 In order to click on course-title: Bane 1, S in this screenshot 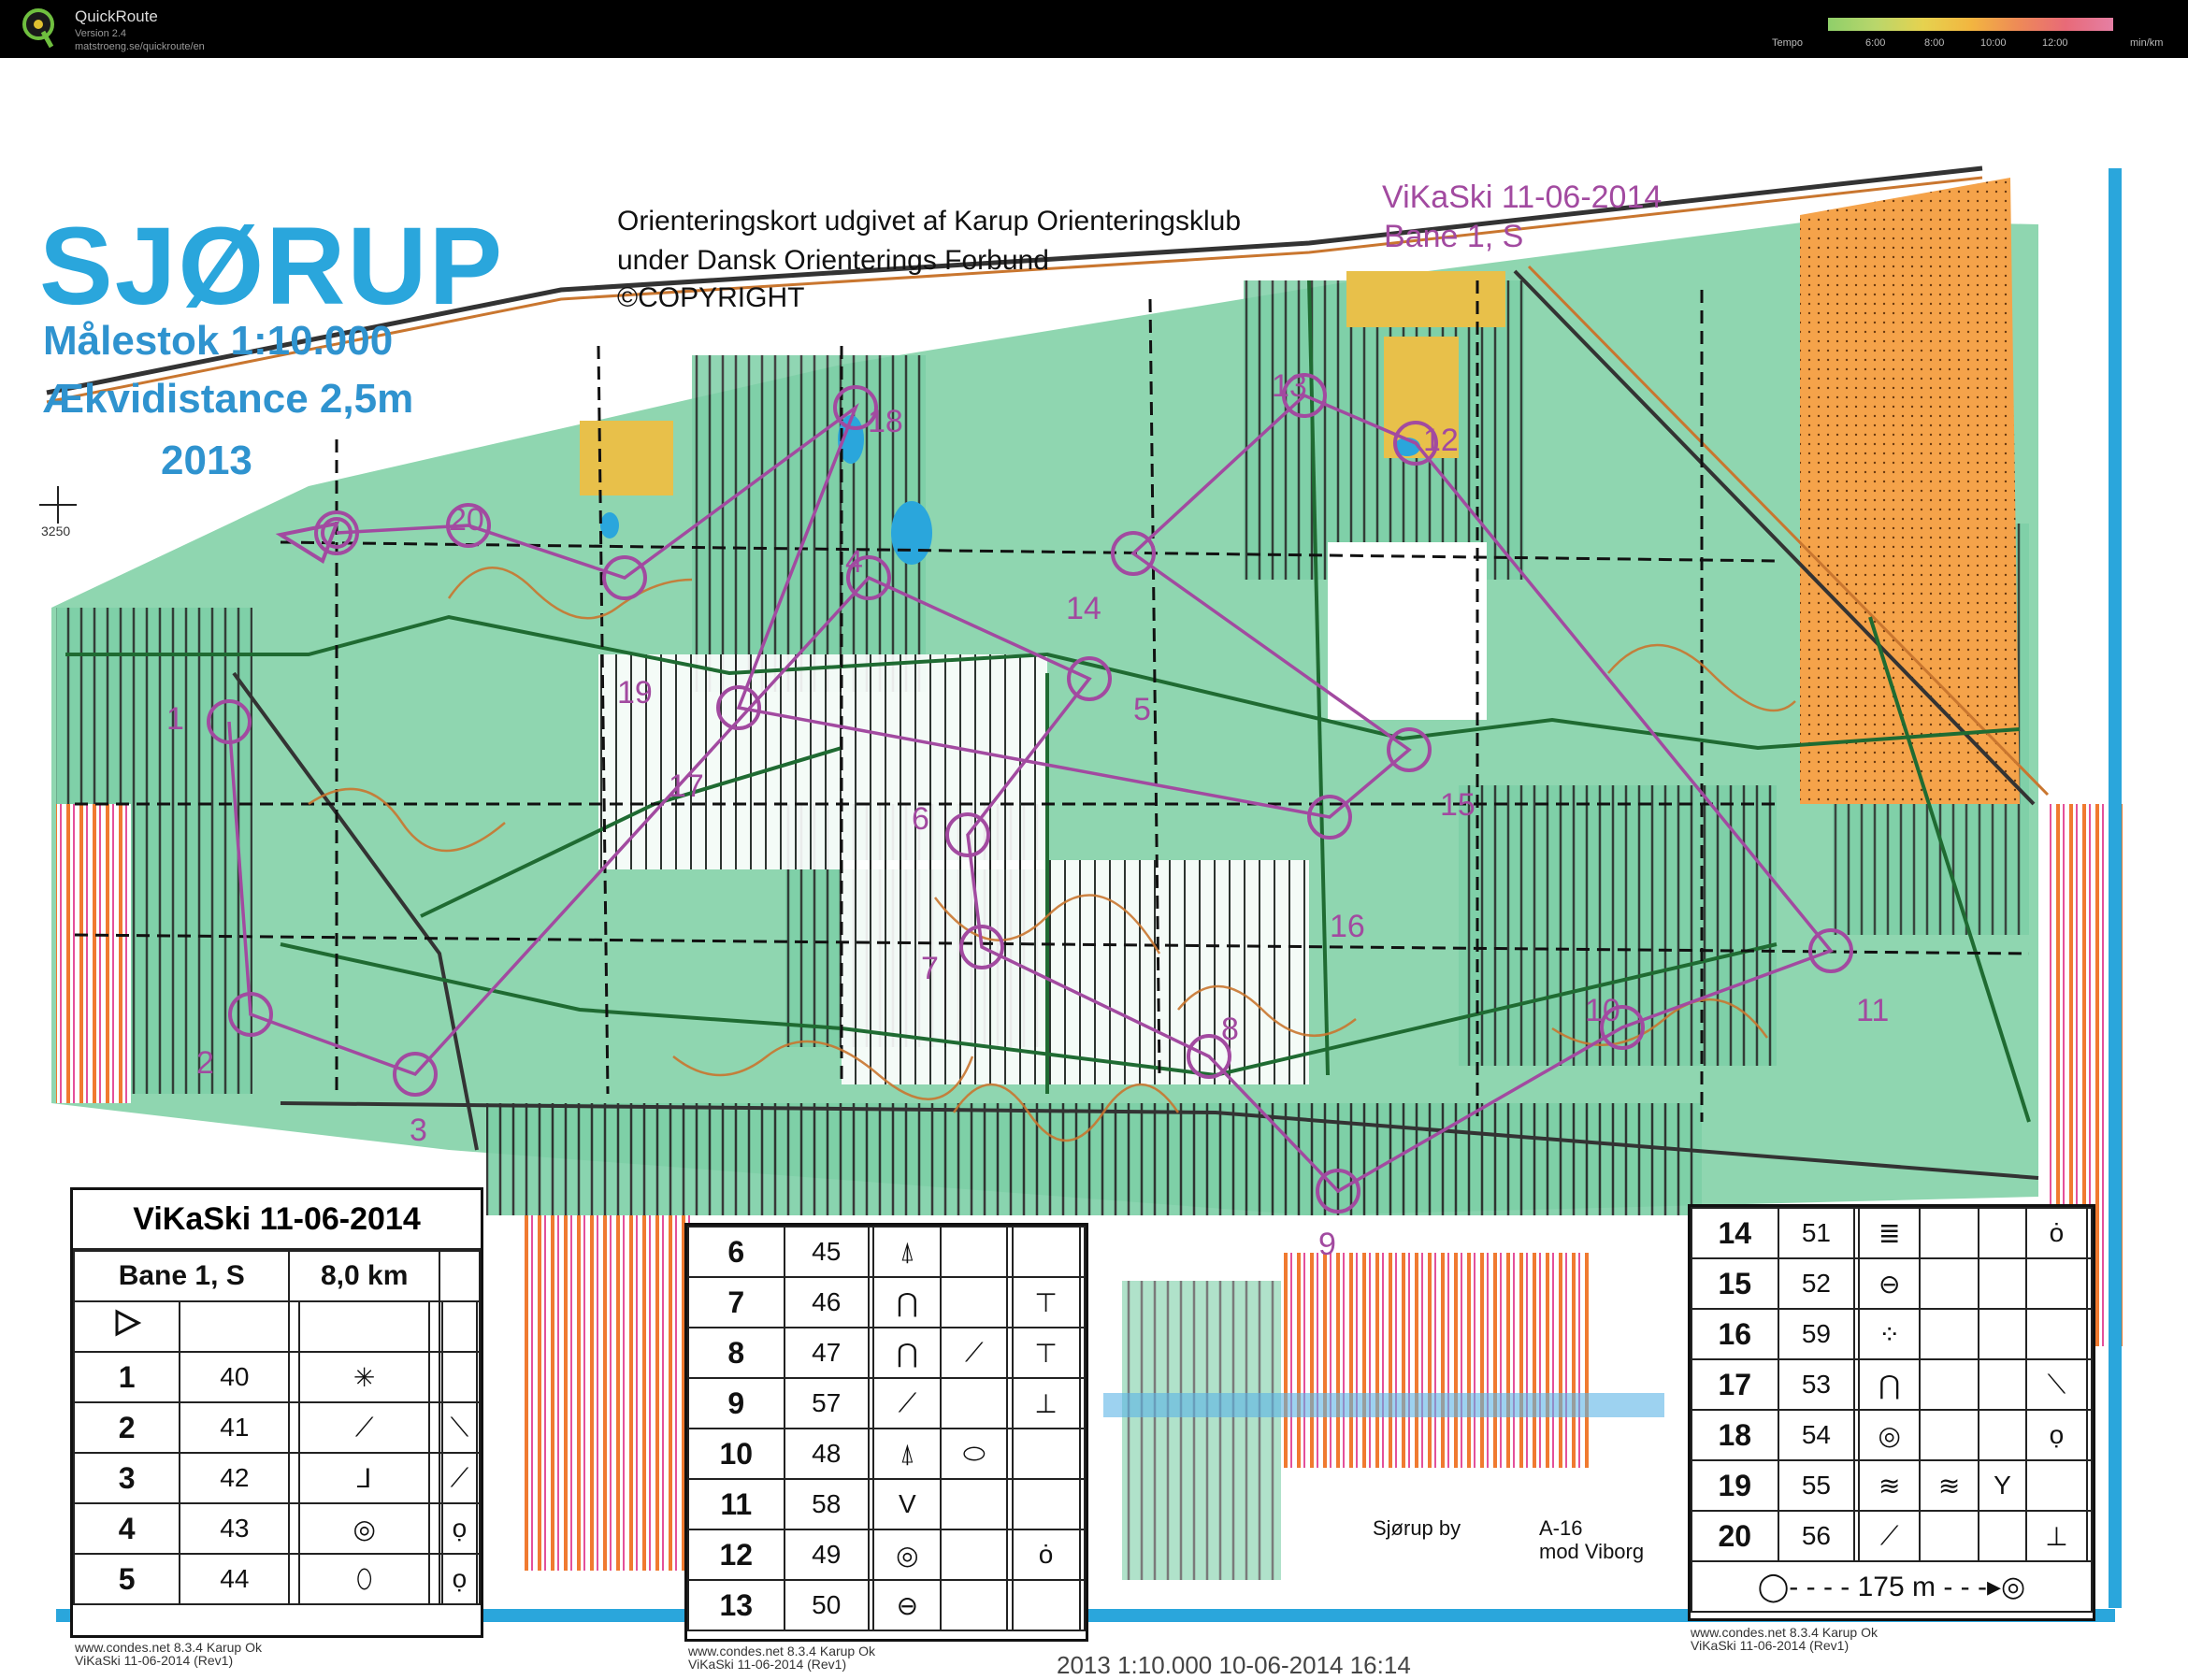, I will do `click(1454, 236)`.